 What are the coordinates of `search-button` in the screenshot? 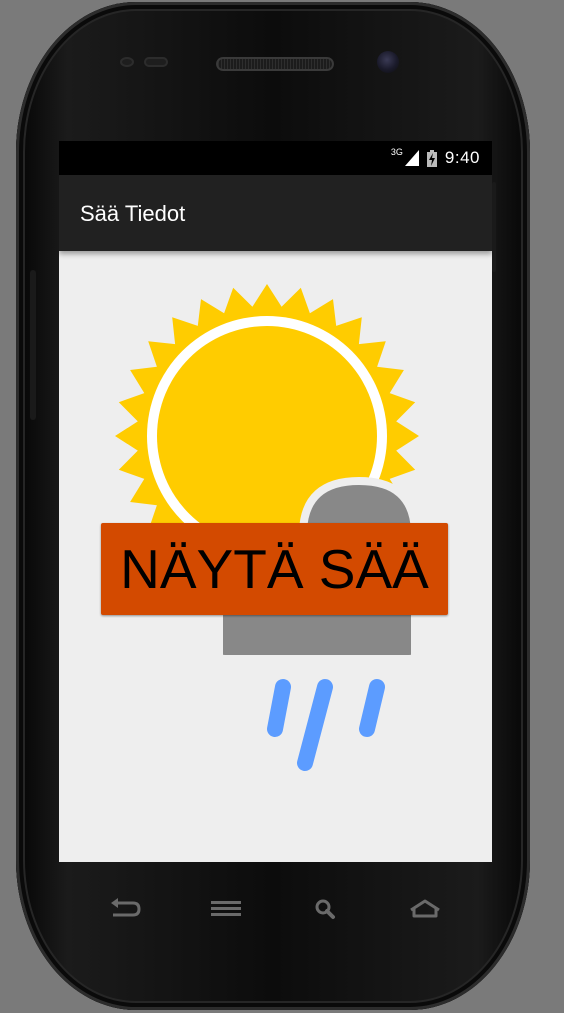 It's located at (327, 909).